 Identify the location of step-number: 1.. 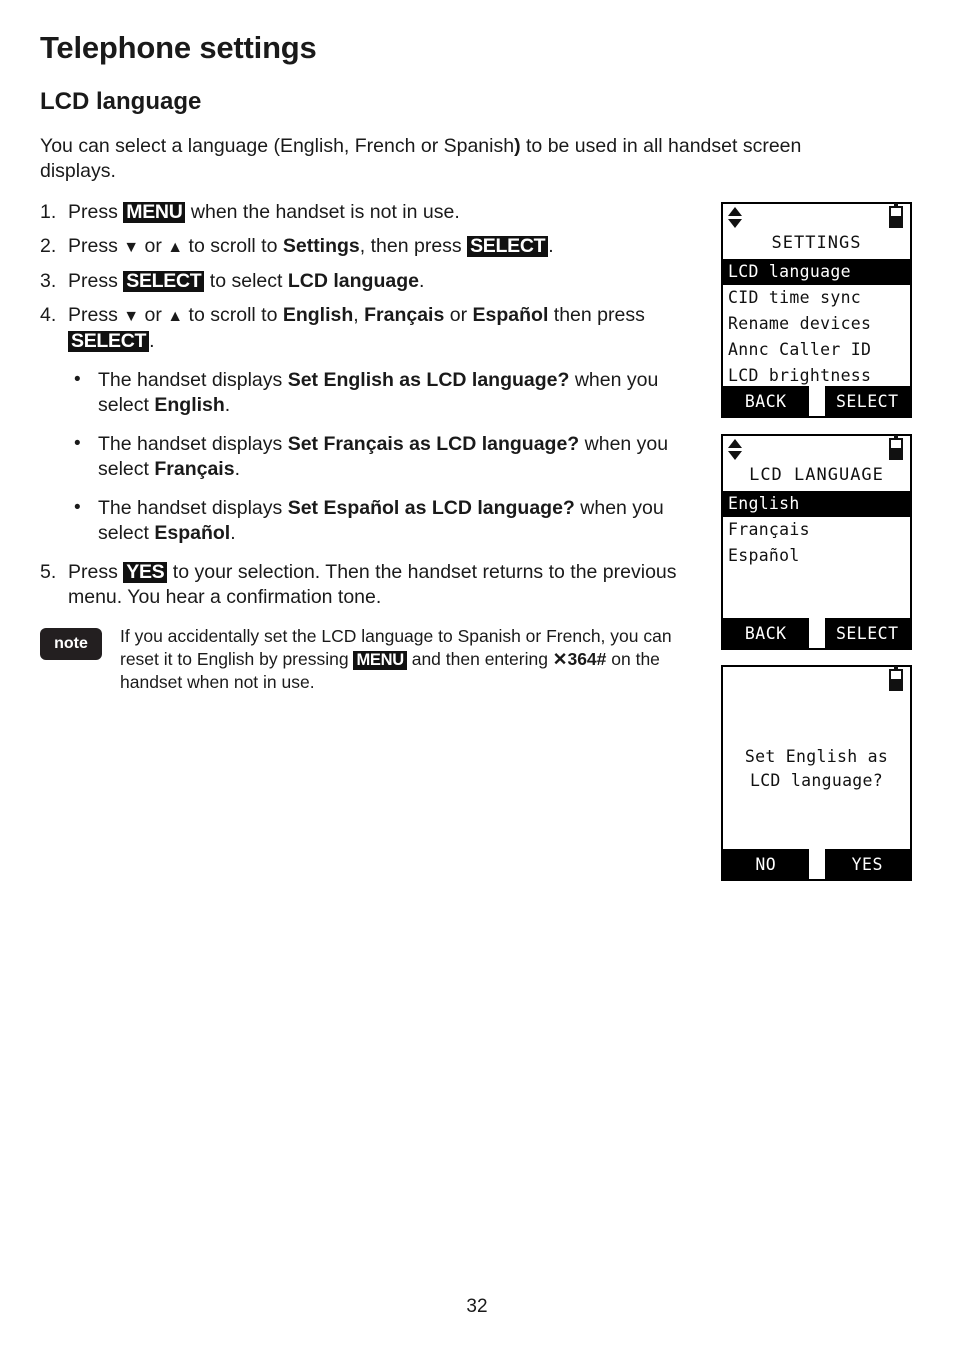
(48, 212).